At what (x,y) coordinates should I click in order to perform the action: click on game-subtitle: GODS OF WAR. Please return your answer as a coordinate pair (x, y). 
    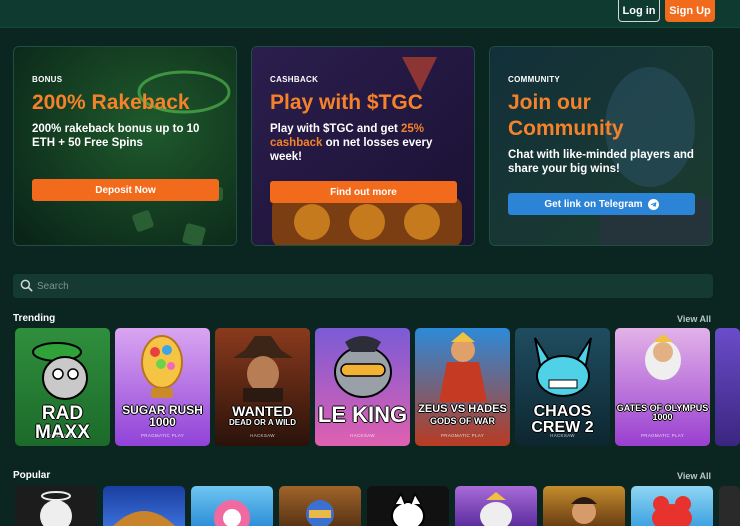
    Looking at the image, I should click on (462, 421).